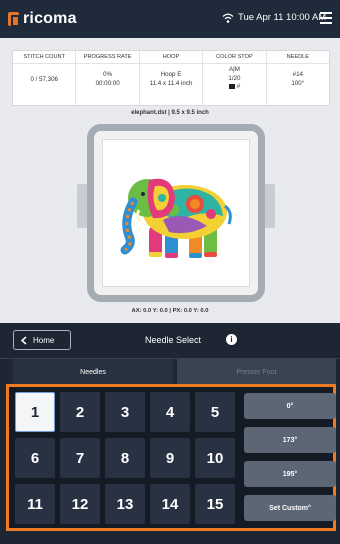 The width and height of the screenshot is (340, 544). What do you see at coordinates (290, 474) in the screenshot?
I see `angle-195-button: 195°` at bounding box center [290, 474].